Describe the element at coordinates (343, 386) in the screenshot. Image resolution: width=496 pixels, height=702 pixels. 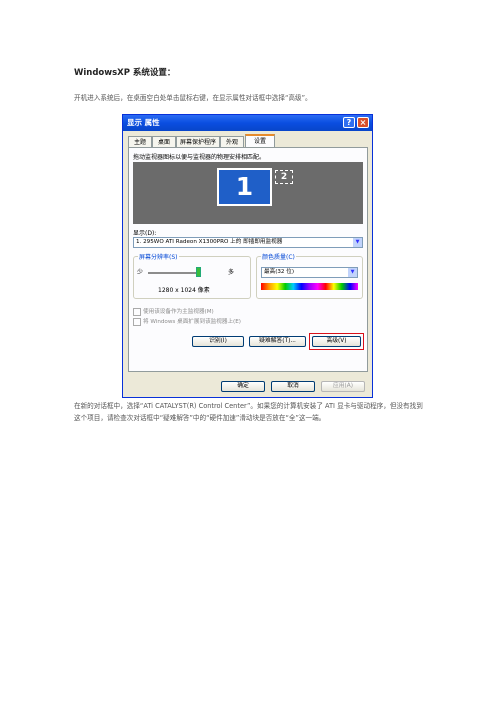
I see `apply-button: 应用(A)` at that location.